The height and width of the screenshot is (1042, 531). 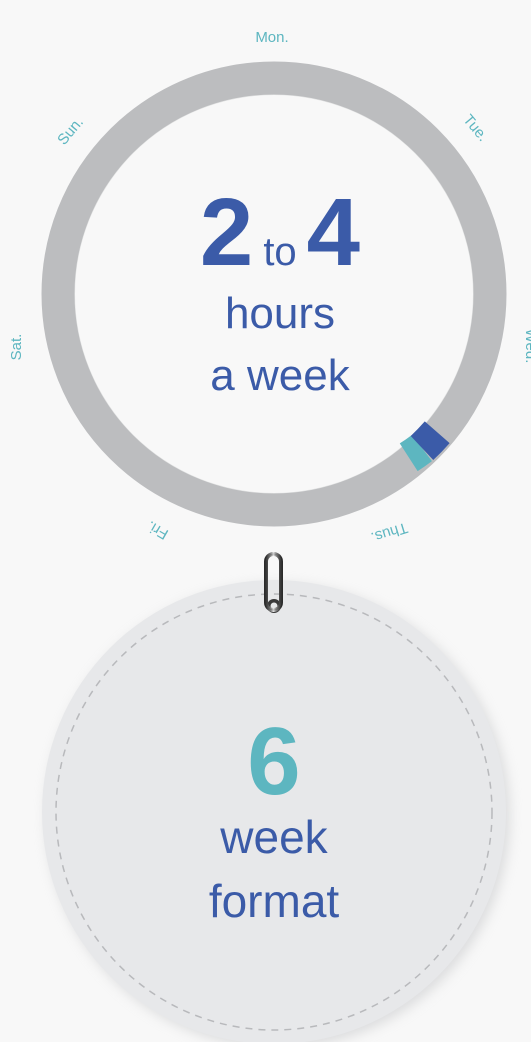 What do you see at coordinates (70, 131) in the screenshot?
I see `day-label-sun: Sun.` at bounding box center [70, 131].